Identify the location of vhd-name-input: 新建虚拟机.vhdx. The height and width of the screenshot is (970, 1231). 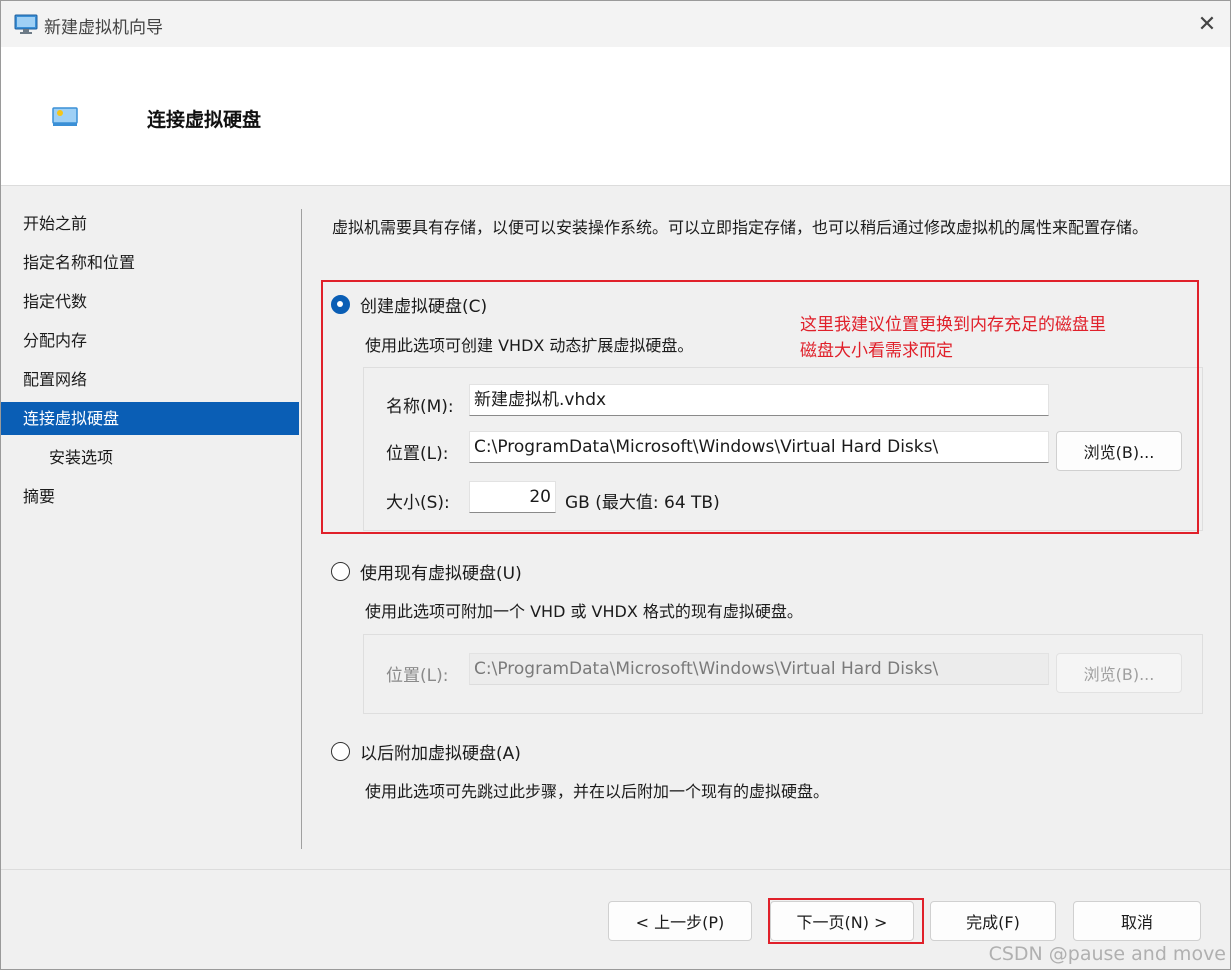
(759, 400).